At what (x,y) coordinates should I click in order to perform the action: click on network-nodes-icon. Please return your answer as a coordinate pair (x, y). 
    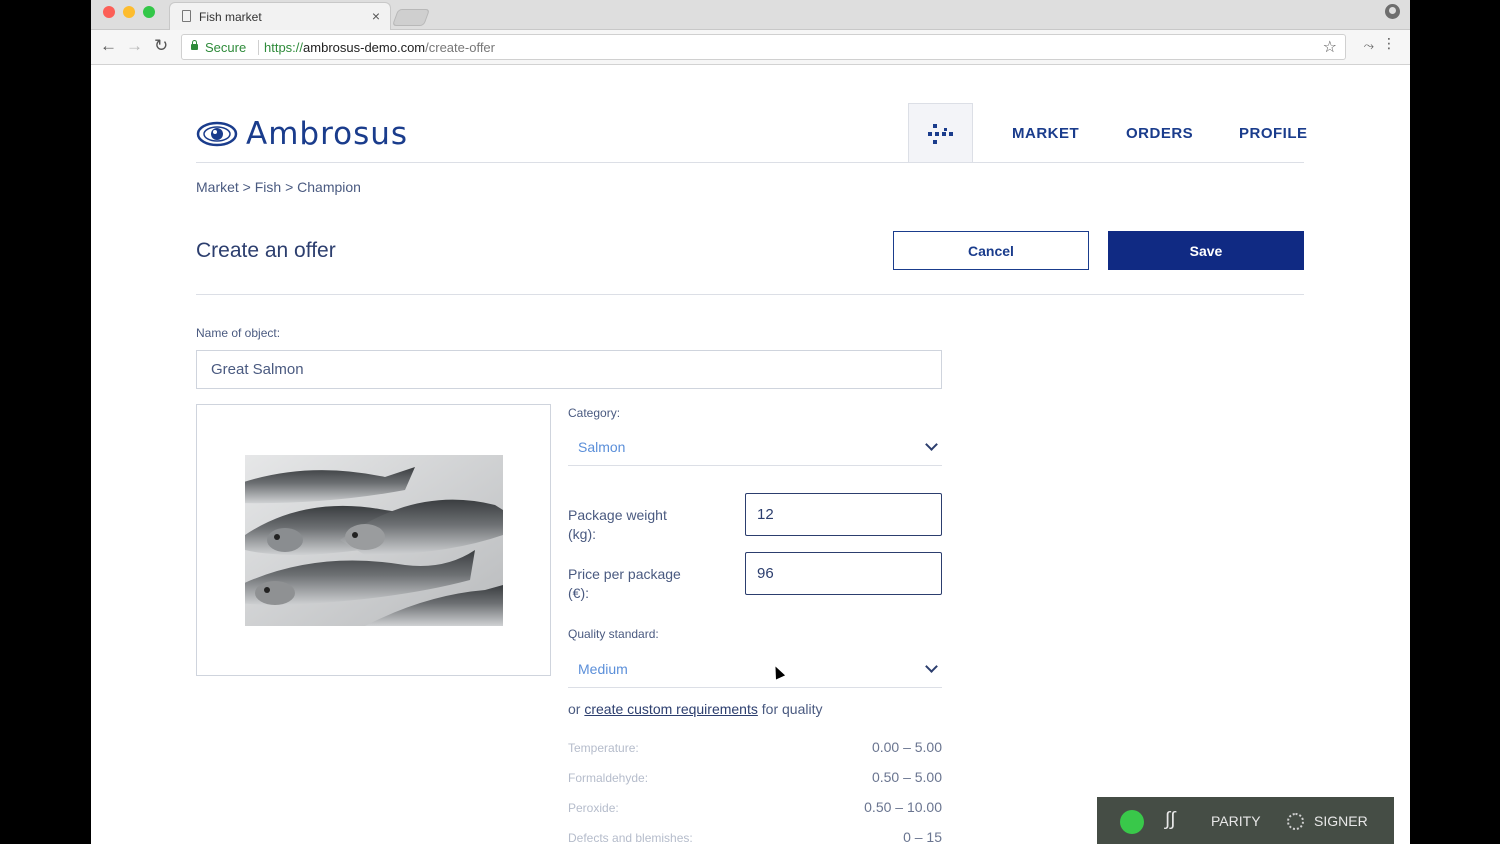
    Looking at the image, I should click on (940, 133).